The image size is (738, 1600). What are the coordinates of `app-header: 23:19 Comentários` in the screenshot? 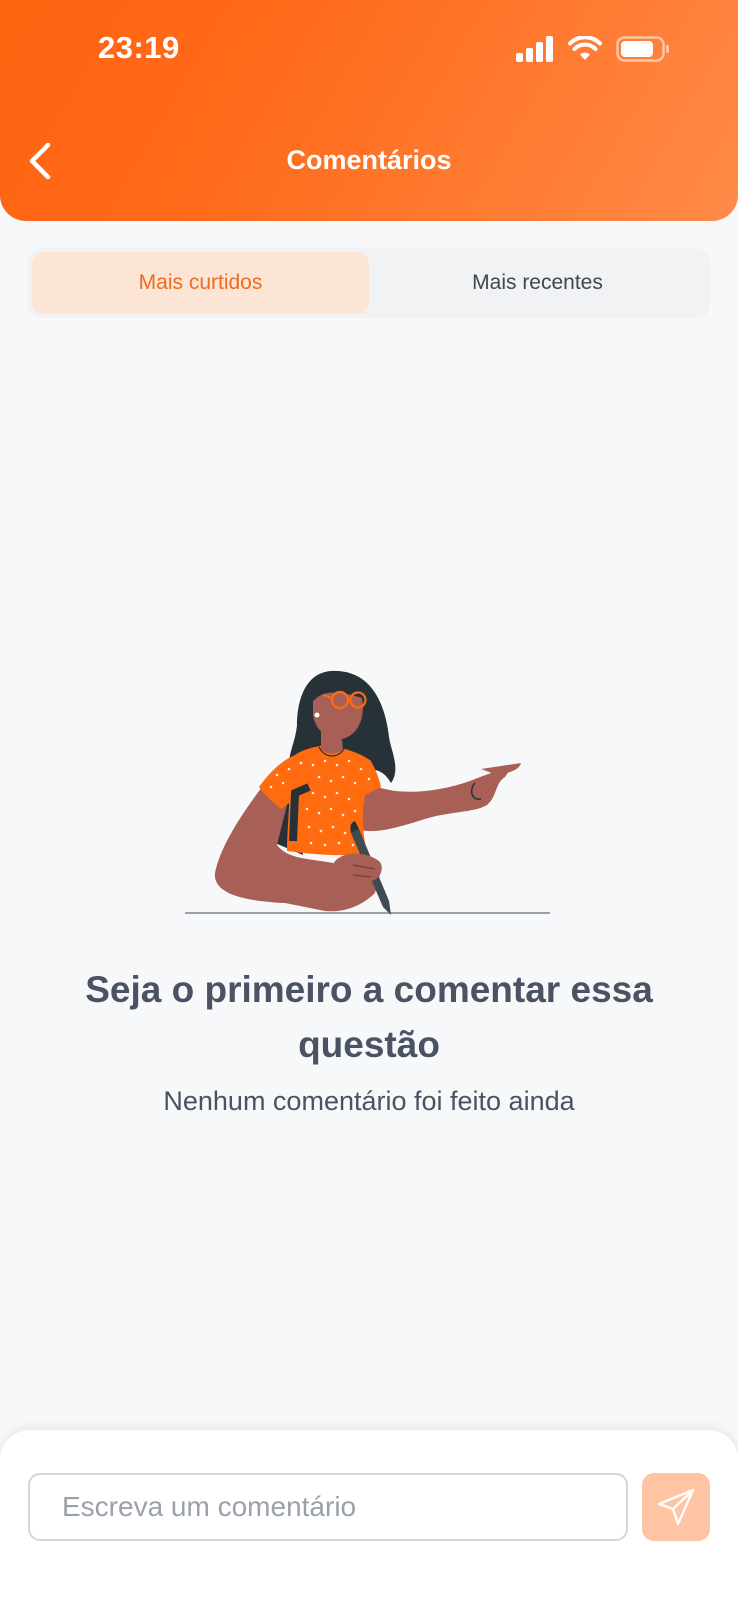 It's located at (369, 110).